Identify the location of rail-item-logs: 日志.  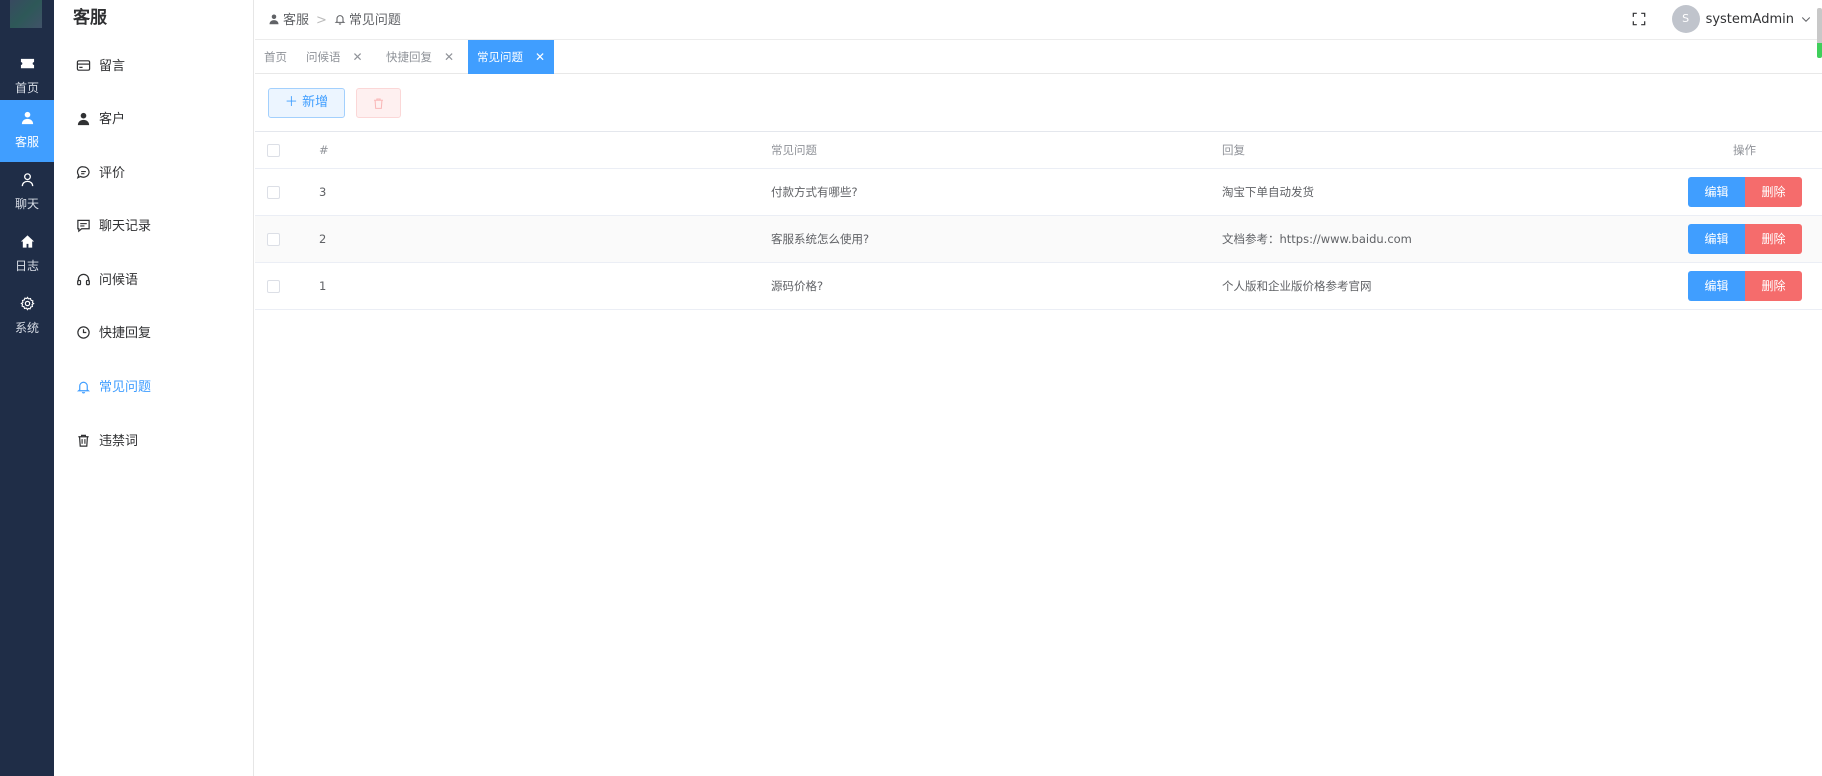
(27, 255).